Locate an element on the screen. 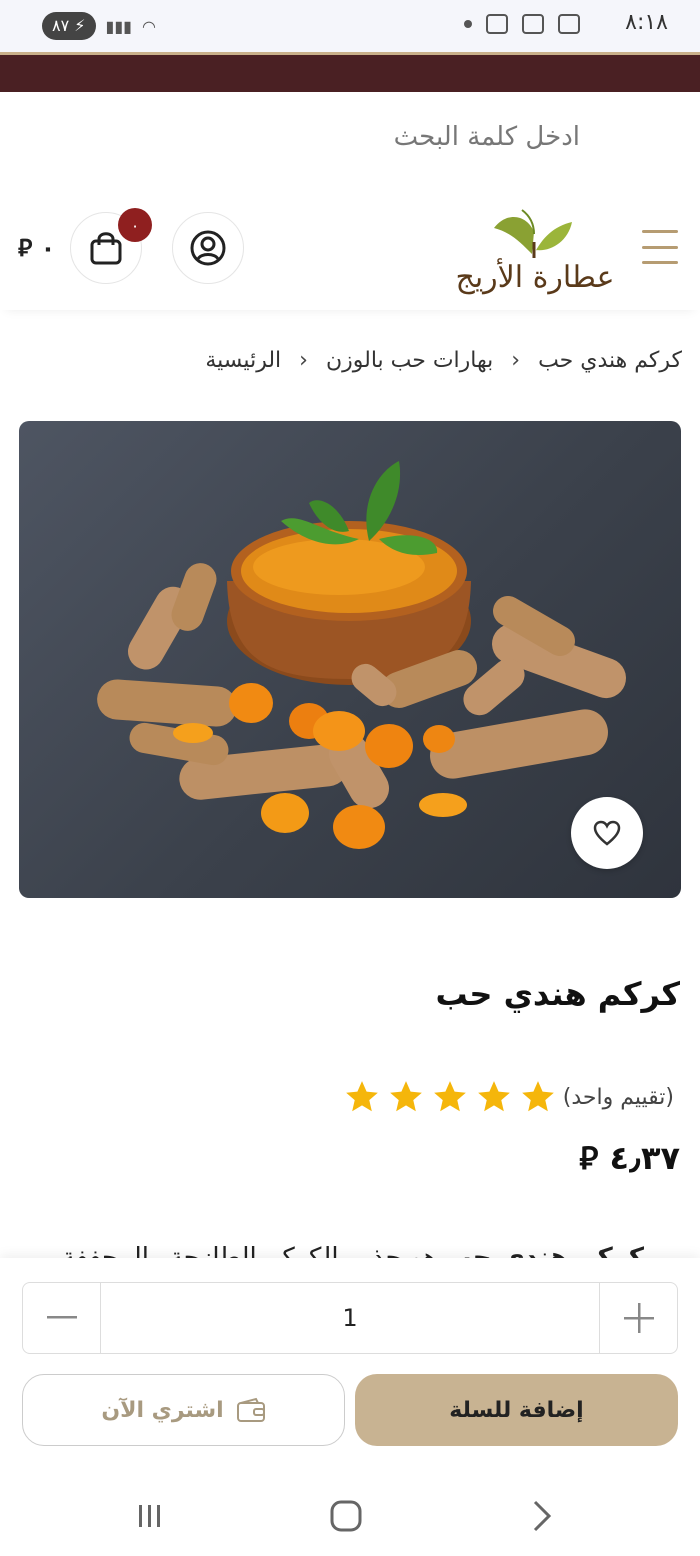  breadcrumb-current: كركم هندي حب is located at coordinates (610, 360).